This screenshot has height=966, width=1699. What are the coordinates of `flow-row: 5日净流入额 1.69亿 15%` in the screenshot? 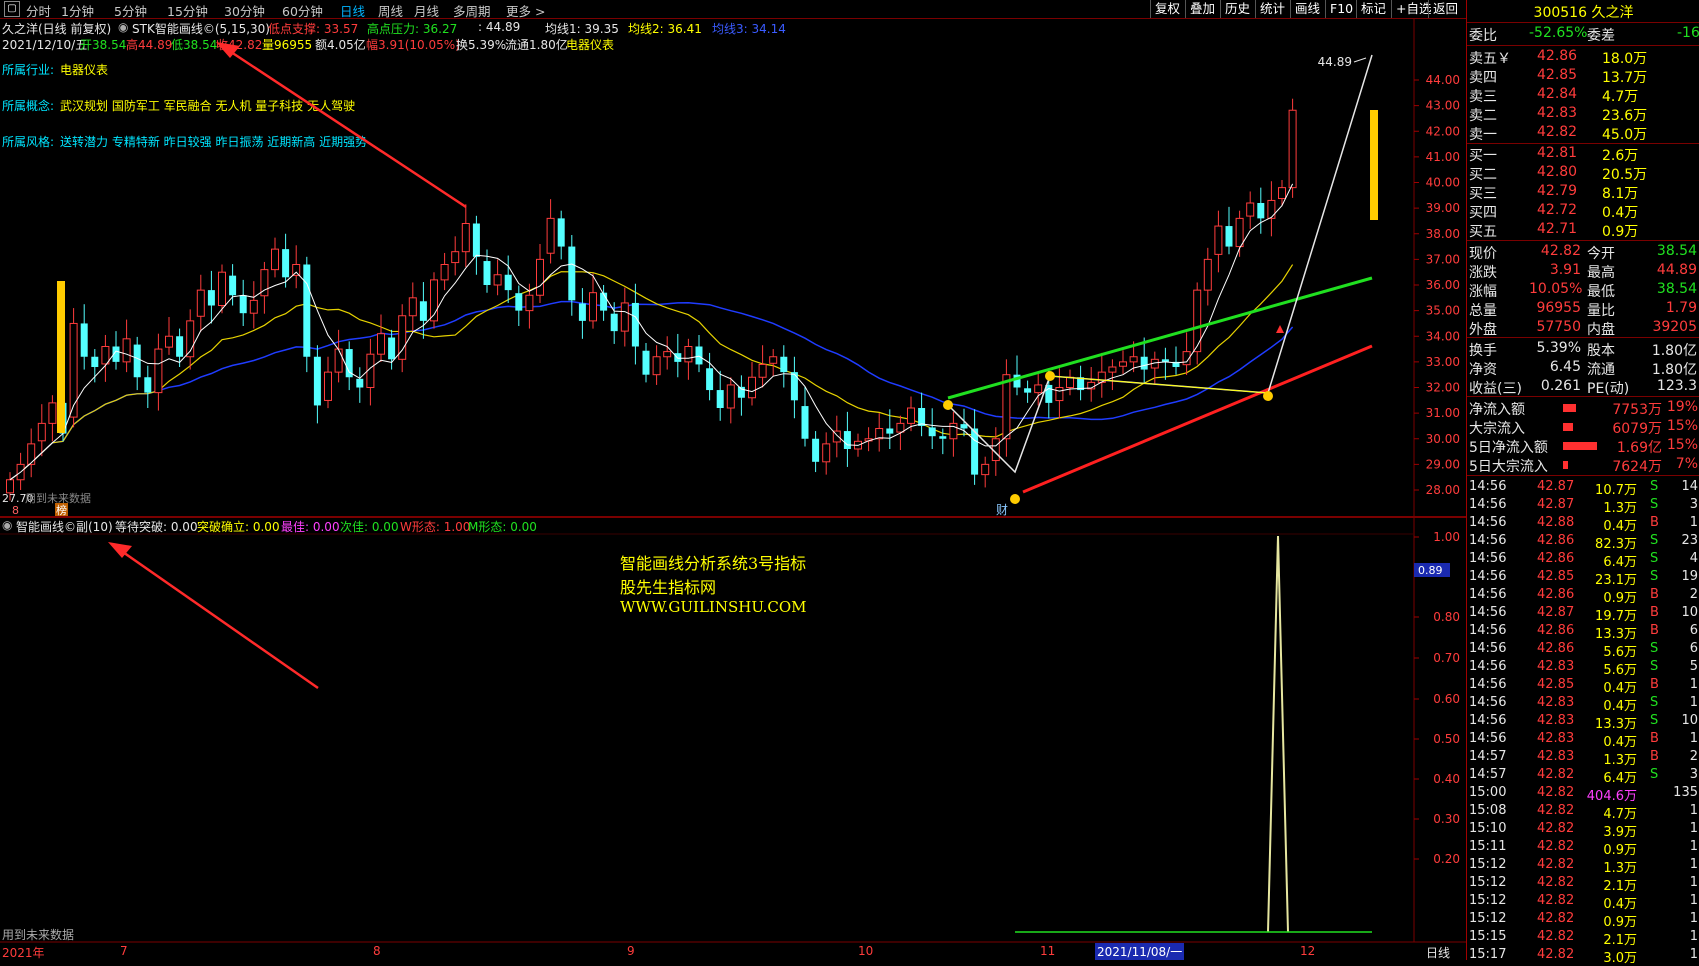 It's located at (1583, 446).